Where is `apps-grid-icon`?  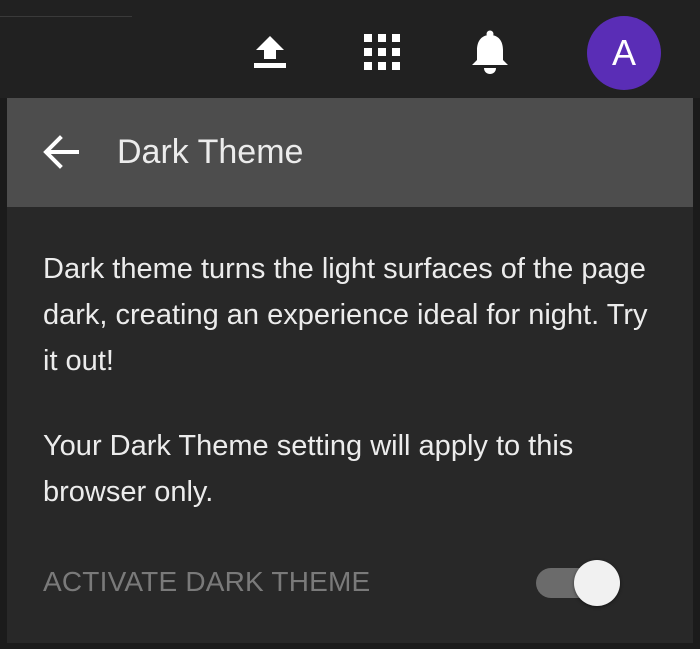 apps-grid-icon is located at coordinates (382, 52).